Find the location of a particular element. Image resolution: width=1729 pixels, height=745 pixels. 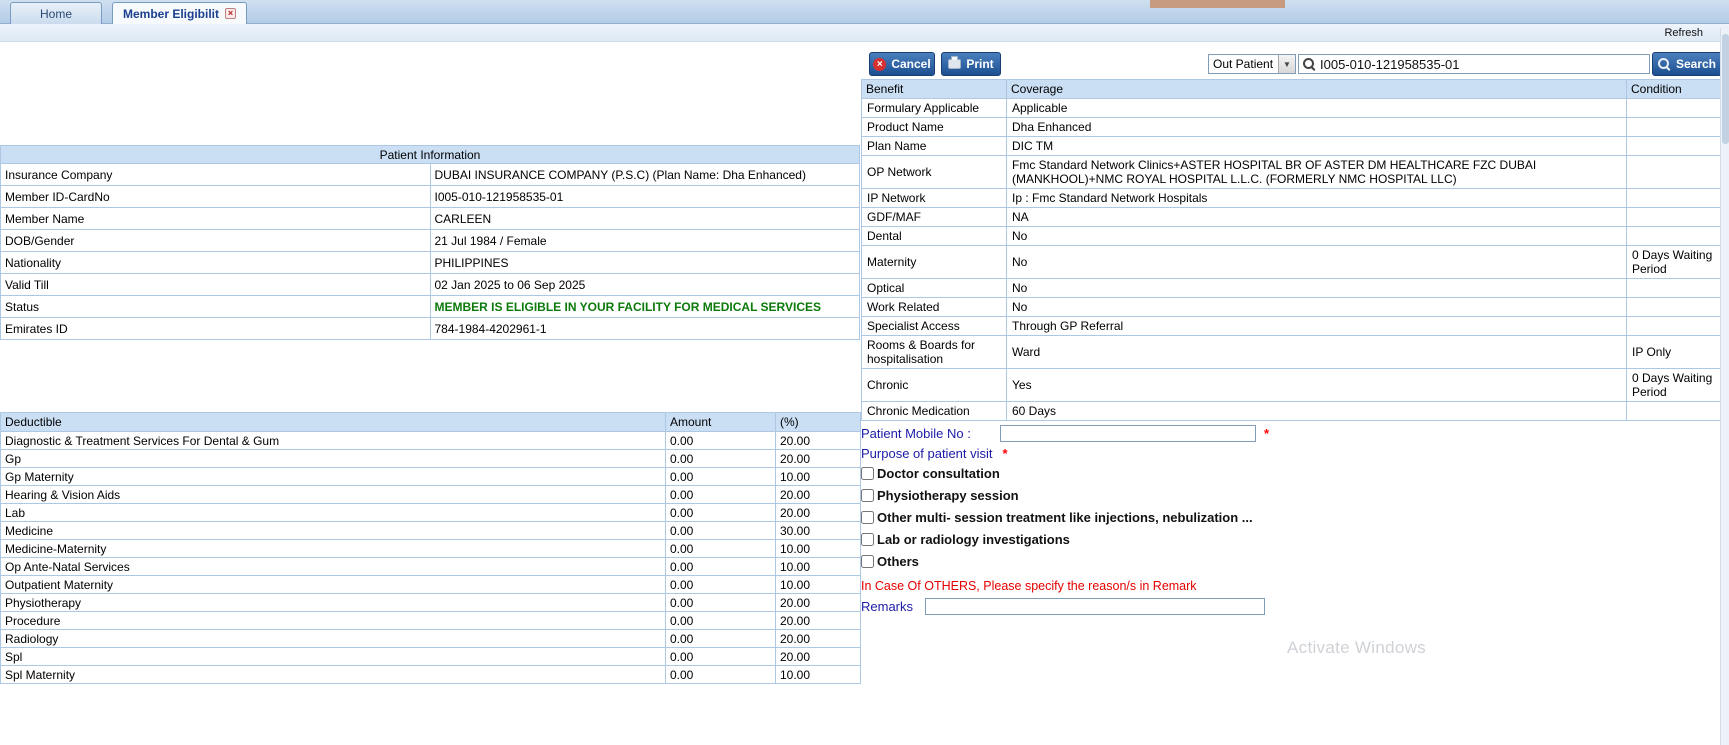

tab-home: Home is located at coordinates (56, 13).